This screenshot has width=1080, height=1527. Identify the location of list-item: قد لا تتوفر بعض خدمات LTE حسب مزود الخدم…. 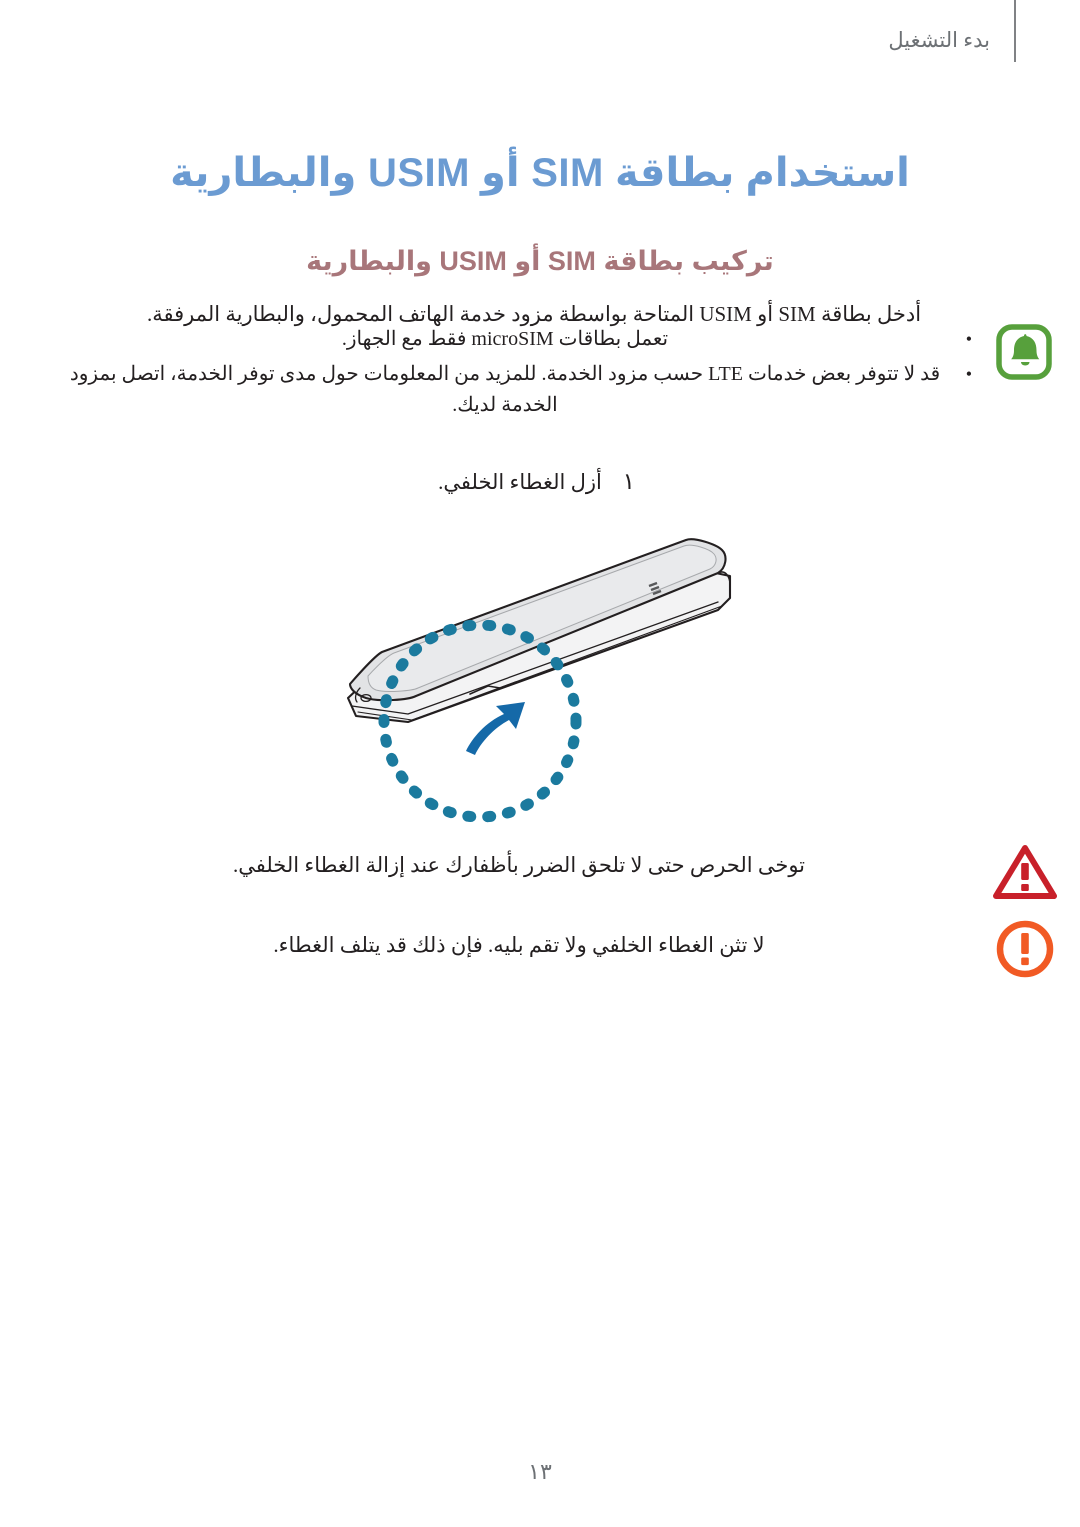
(518, 390).